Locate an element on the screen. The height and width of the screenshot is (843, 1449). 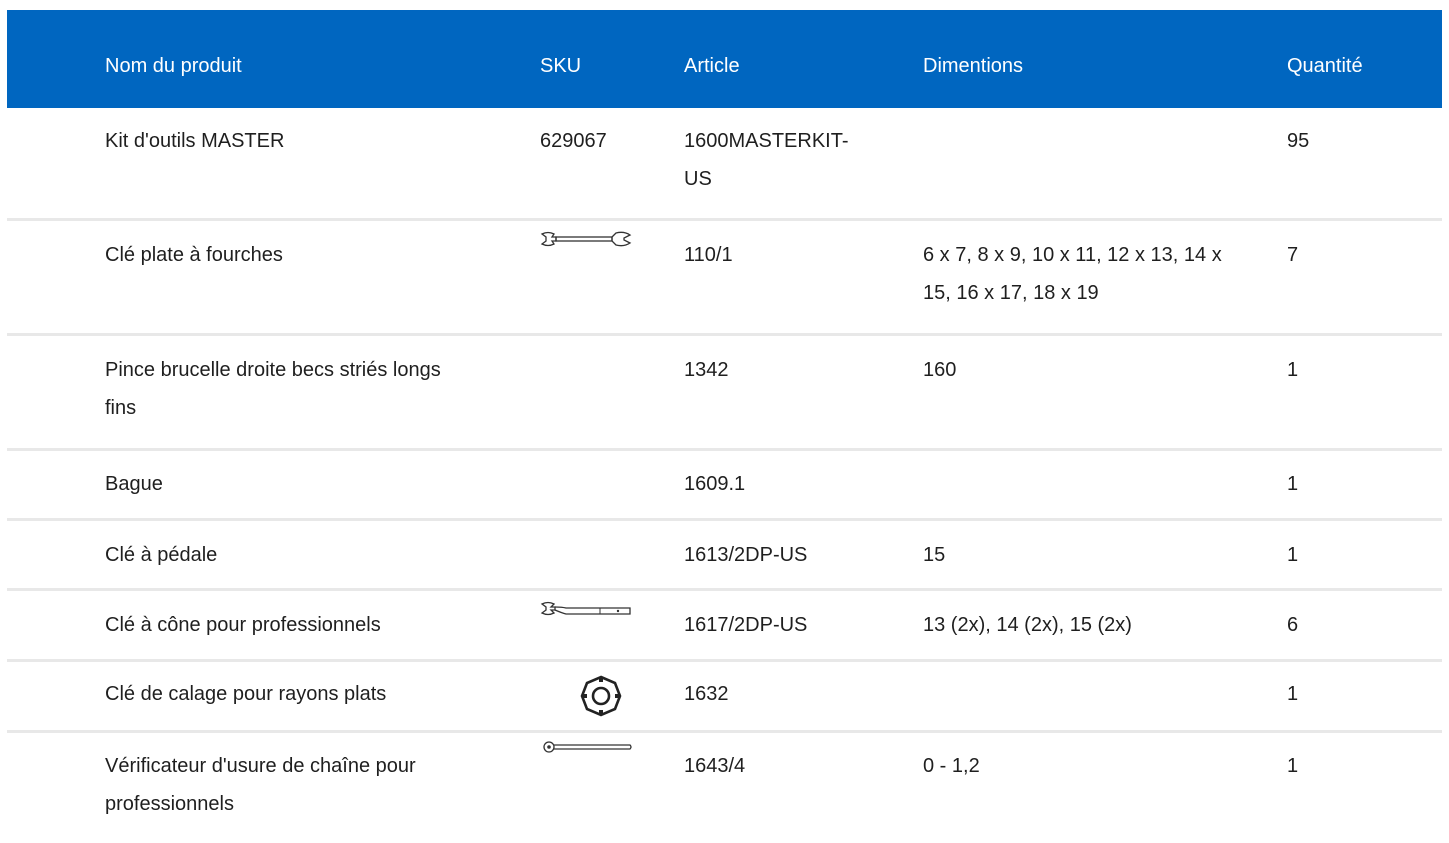
cell-name: Bague is located at coordinates (134, 484).